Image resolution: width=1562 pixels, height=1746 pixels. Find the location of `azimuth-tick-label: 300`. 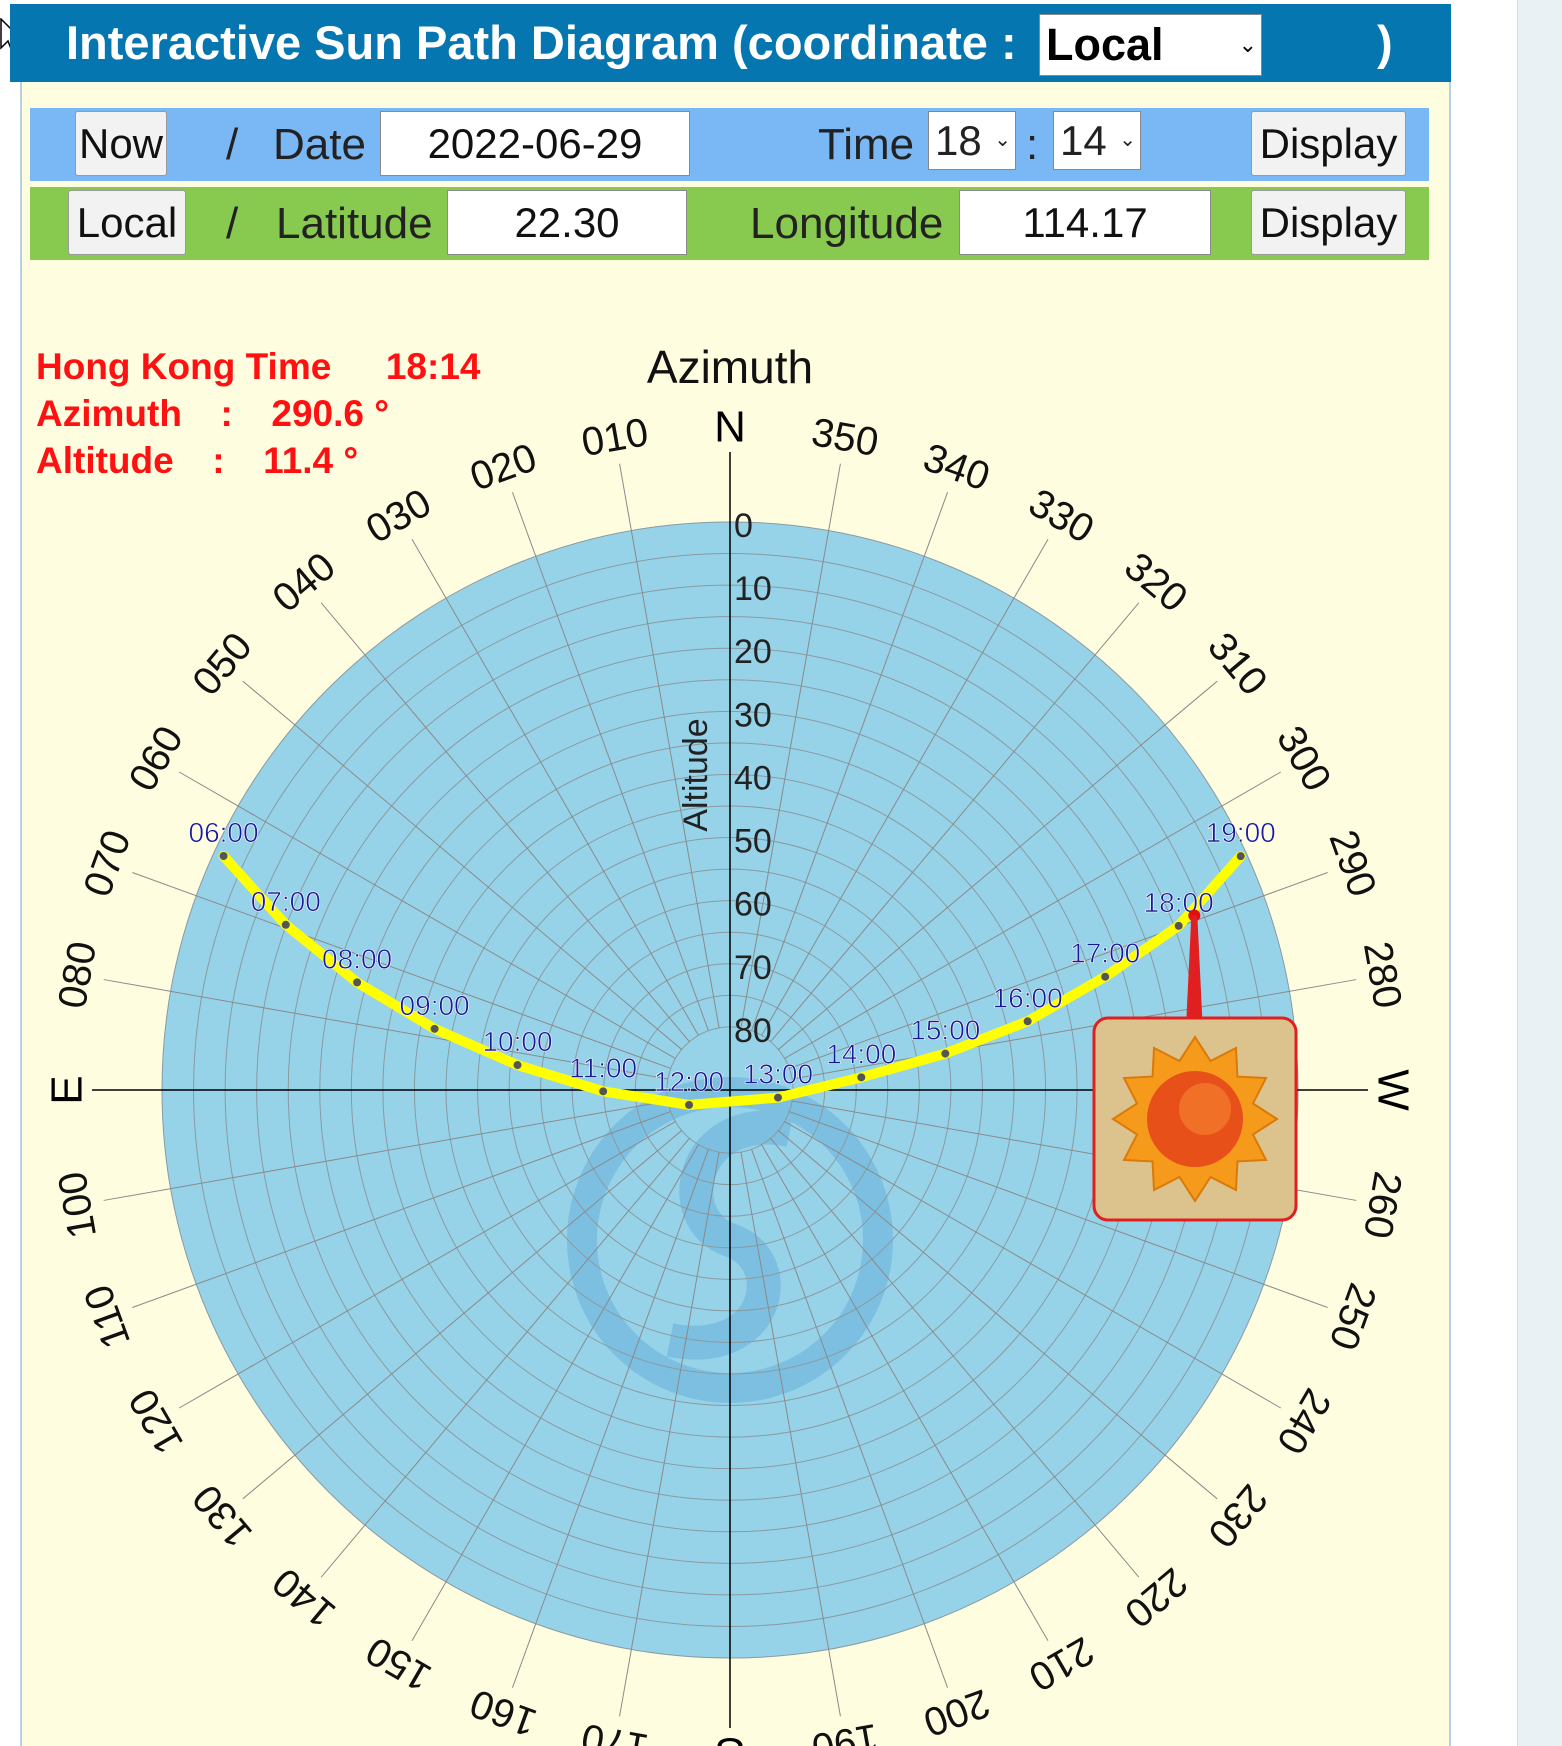

azimuth-tick-label: 300 is located at coordinates (1303, 759).